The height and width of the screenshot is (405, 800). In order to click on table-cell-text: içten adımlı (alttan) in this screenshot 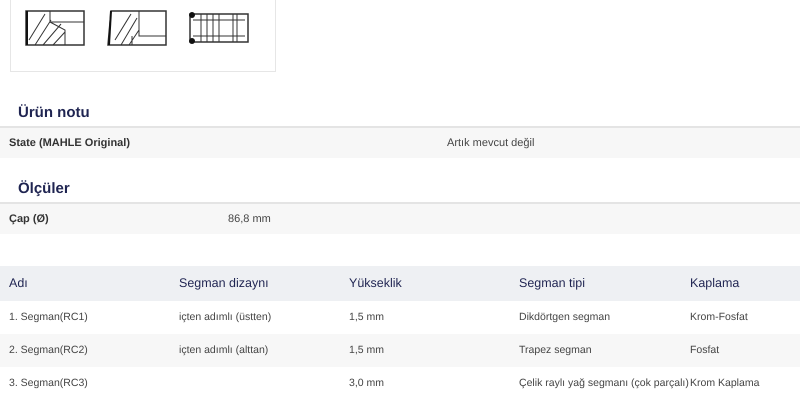, I will do `click(224, 350)`.